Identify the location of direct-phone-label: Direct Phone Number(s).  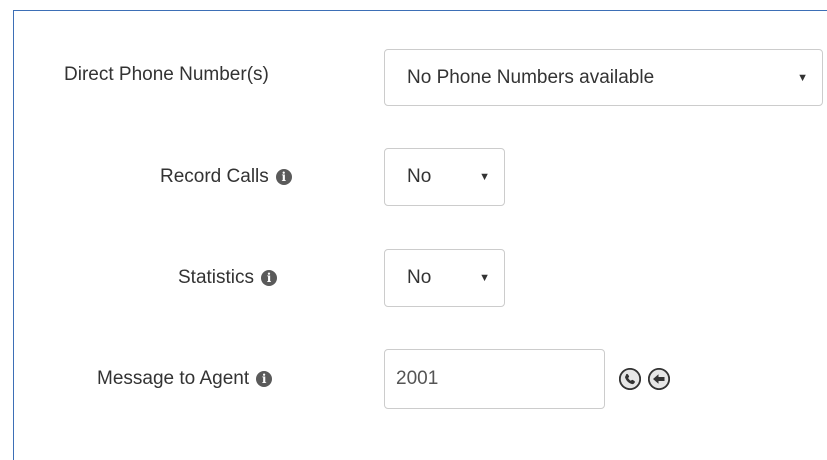
(166, 75).